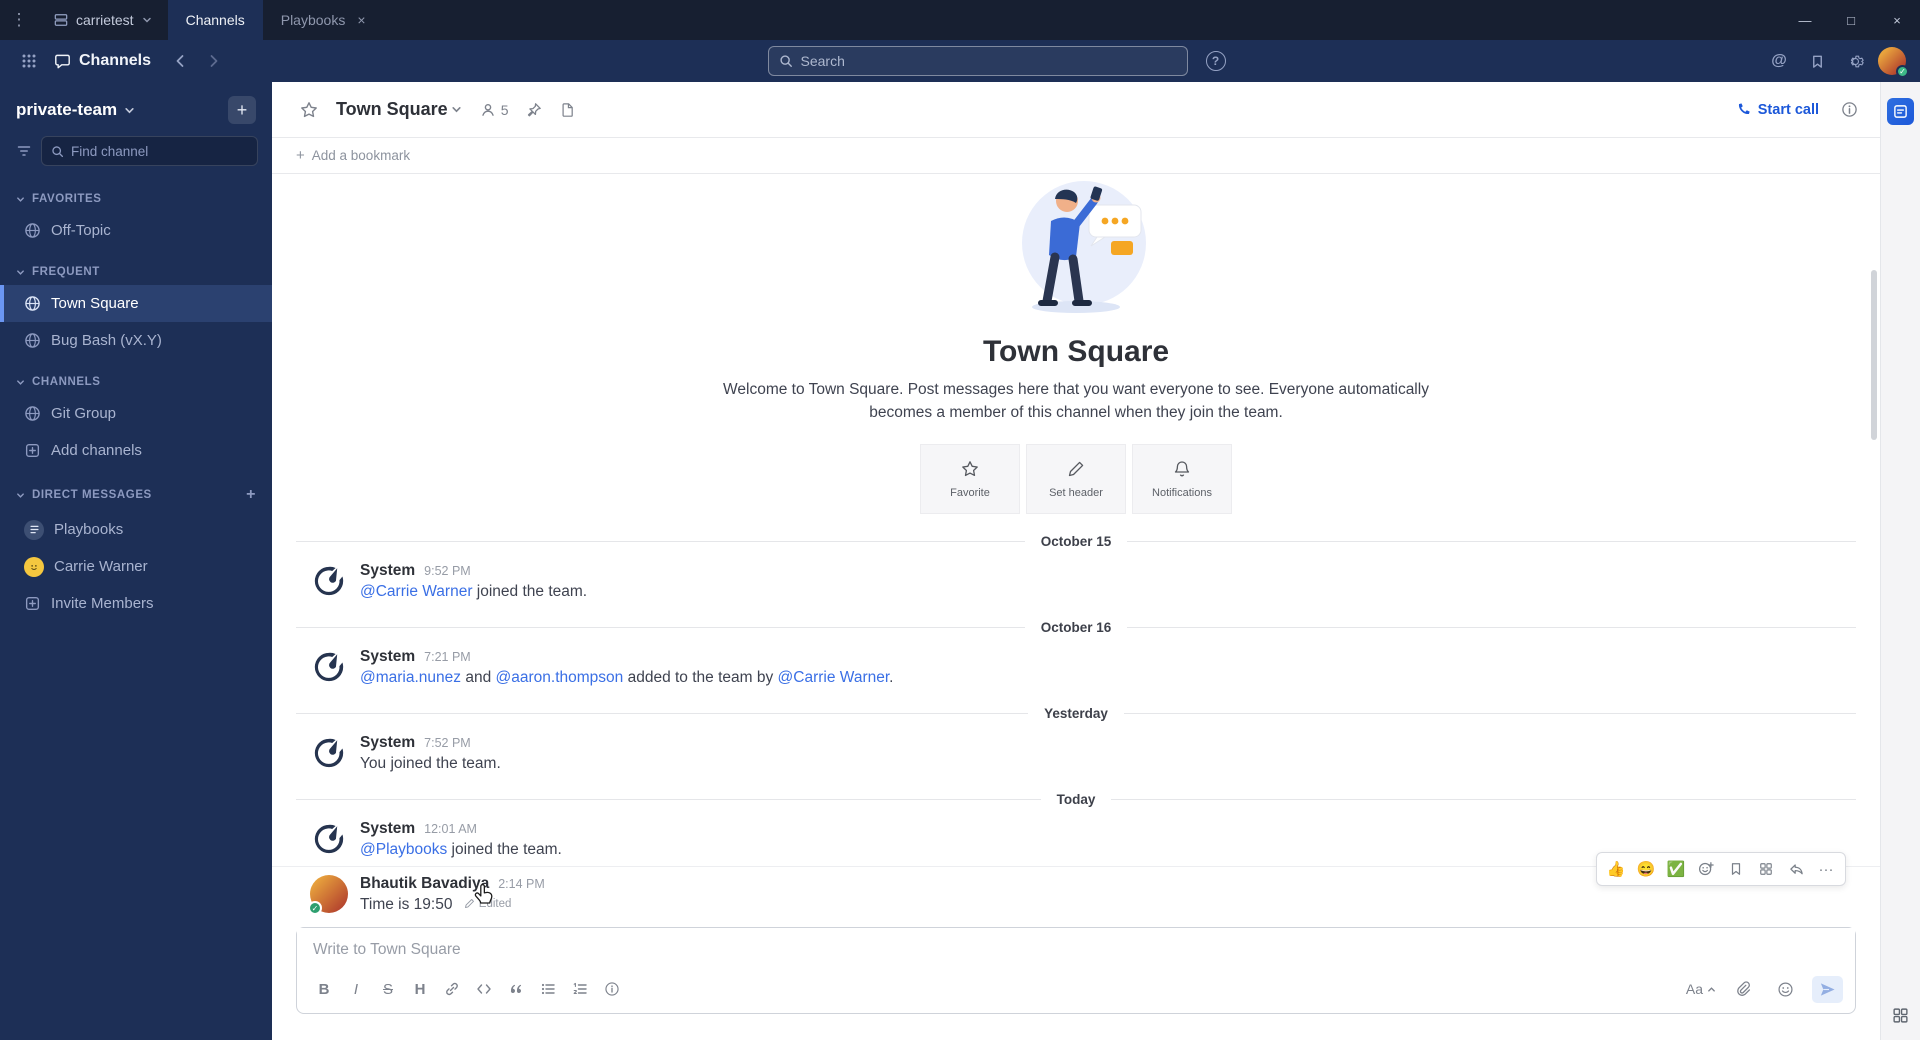 Image resolution: width=1920 pixels, height=1040 pixels. Describe the element at coordinates (29, 61) in the screenshot. I see `product-switcher-icon` at that location.